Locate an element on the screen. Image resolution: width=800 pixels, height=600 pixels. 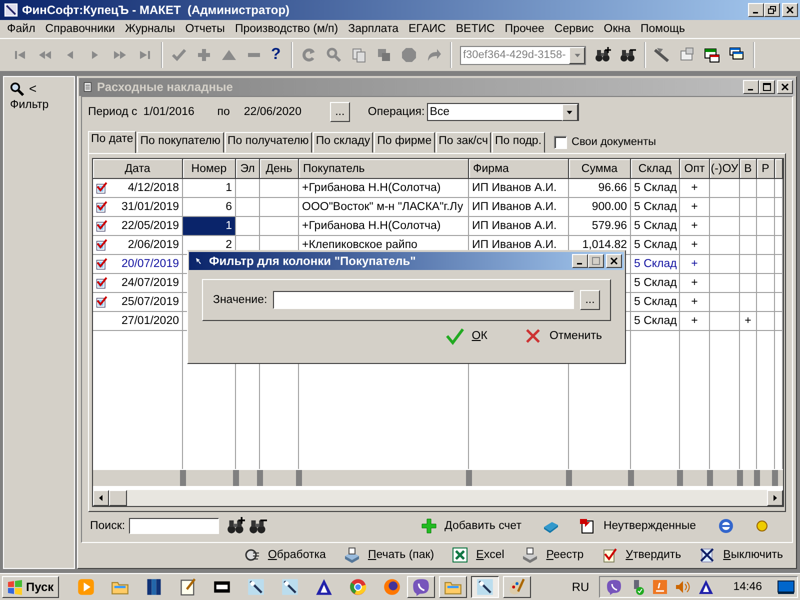
menu-item: Сервис is located at coordinates (574, 29).